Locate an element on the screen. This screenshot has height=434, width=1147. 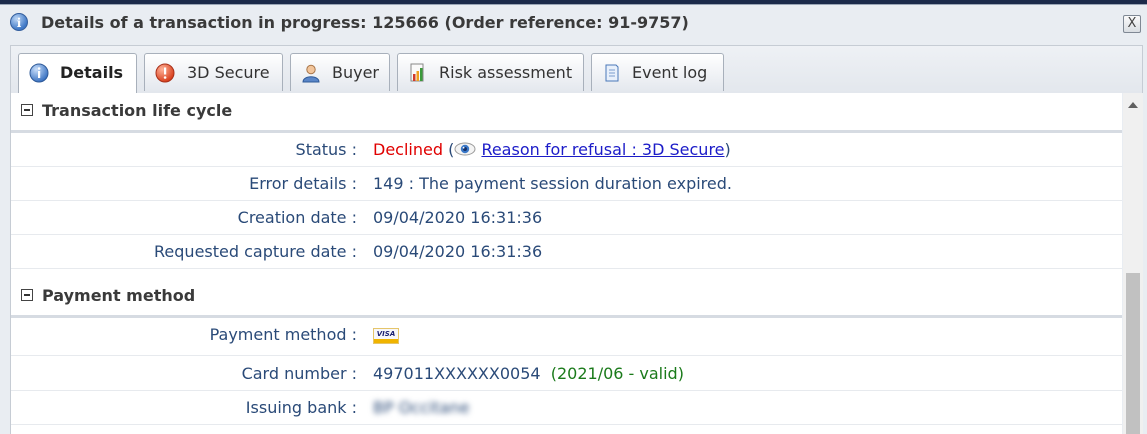
vertical-scrollbar is located at coordinates (1133, 263).